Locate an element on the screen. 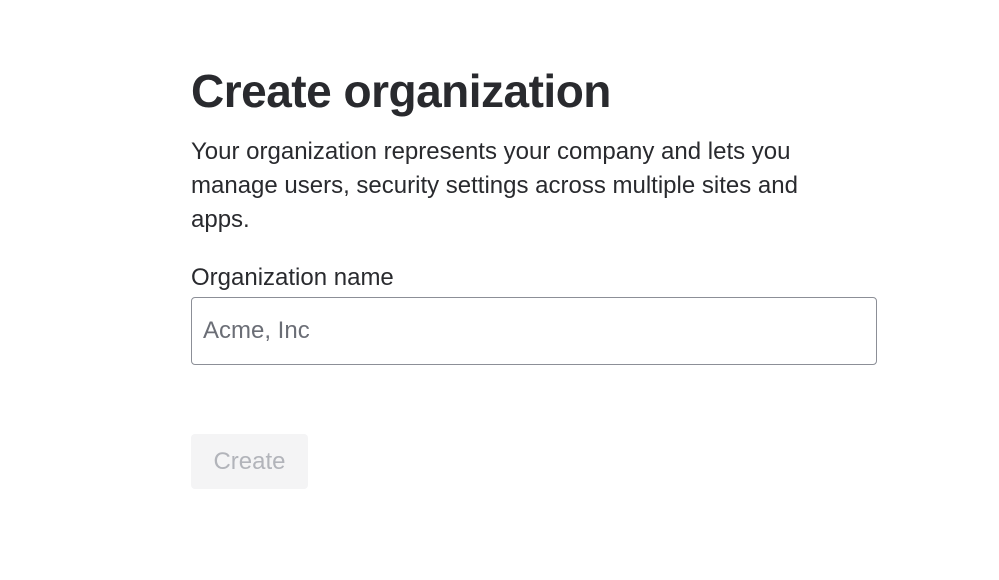 The width and height of the screenshot is (999, 580). create-button: Create is located at coordinates (249, 461).